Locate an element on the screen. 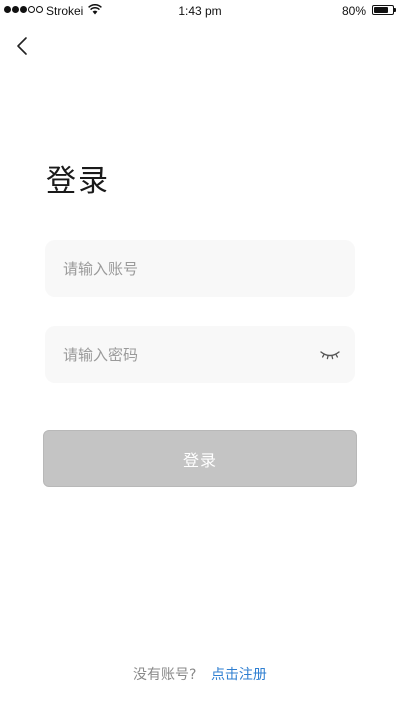 The width and height of the screenshot is (400, 711). status-bar: Strokei 1:43 pm 80% is located at coordinates (200, 11).